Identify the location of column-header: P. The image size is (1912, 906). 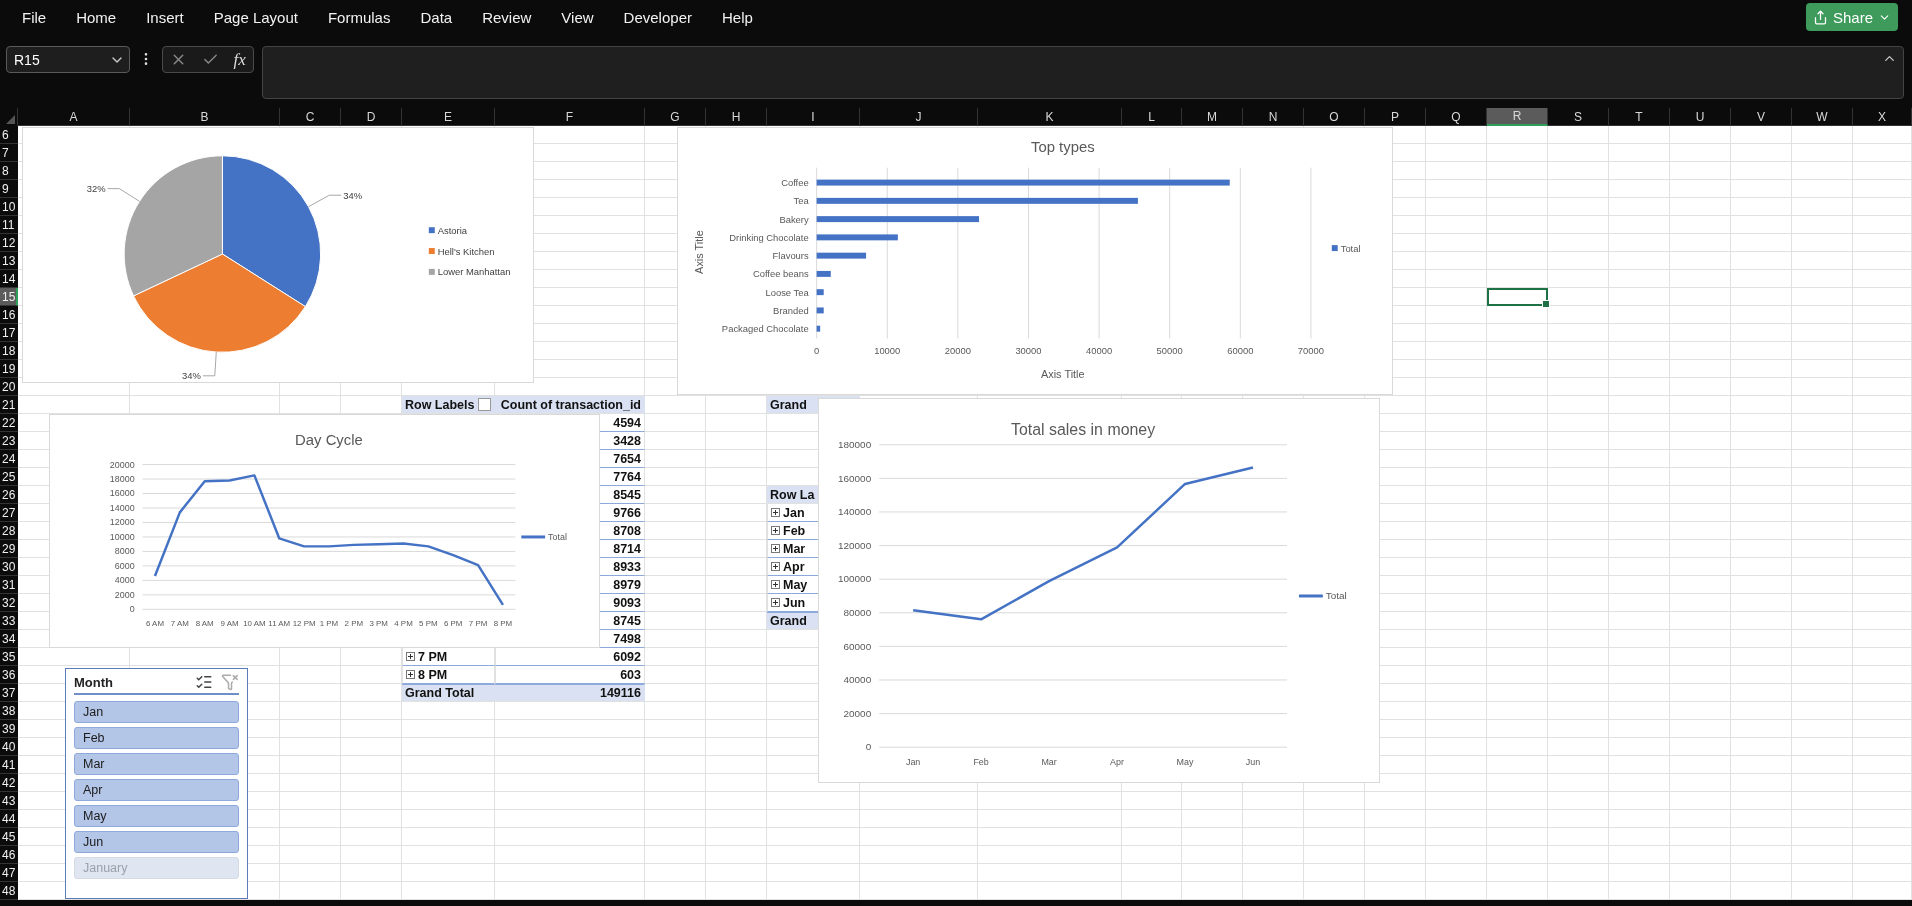
(1395, 117).